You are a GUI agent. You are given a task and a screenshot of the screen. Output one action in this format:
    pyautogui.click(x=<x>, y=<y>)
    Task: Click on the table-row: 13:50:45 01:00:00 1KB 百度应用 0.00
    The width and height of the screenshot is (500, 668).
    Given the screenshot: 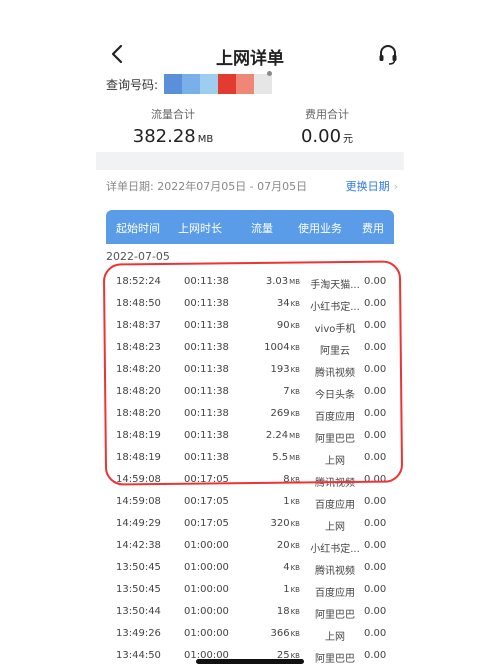 What is the action you would take?
    pyautogui.click(x=250, y=591)
    